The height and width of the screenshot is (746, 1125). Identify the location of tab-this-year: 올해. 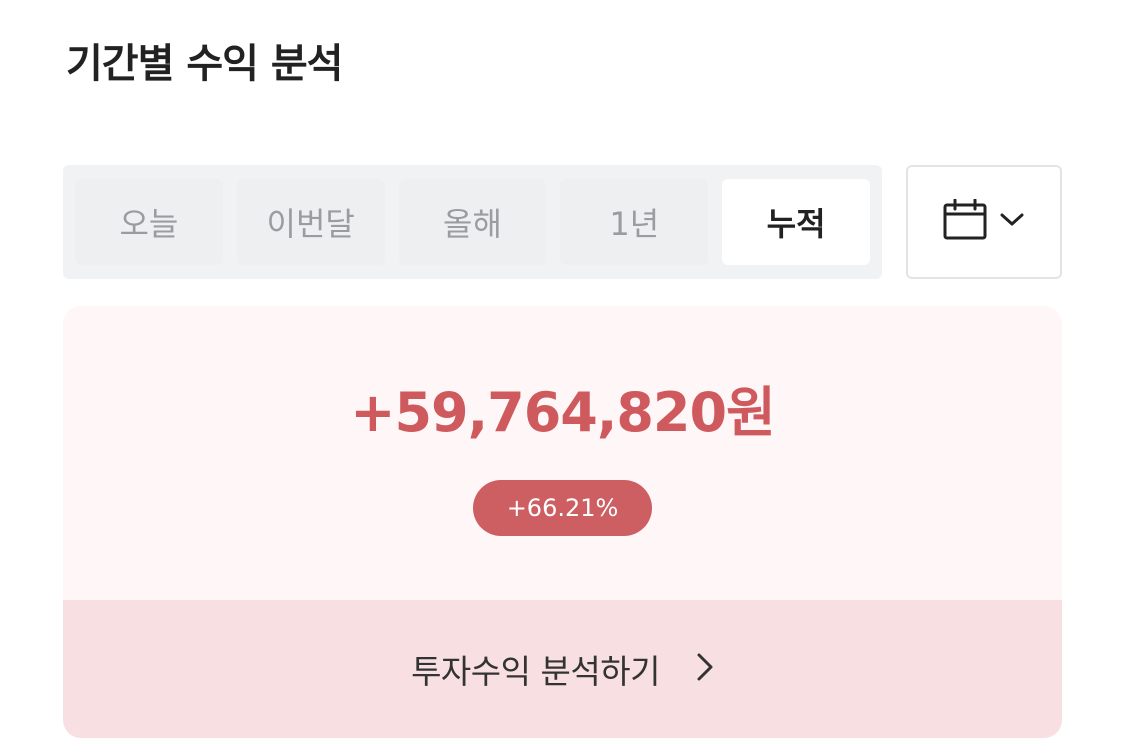
(472, 222).